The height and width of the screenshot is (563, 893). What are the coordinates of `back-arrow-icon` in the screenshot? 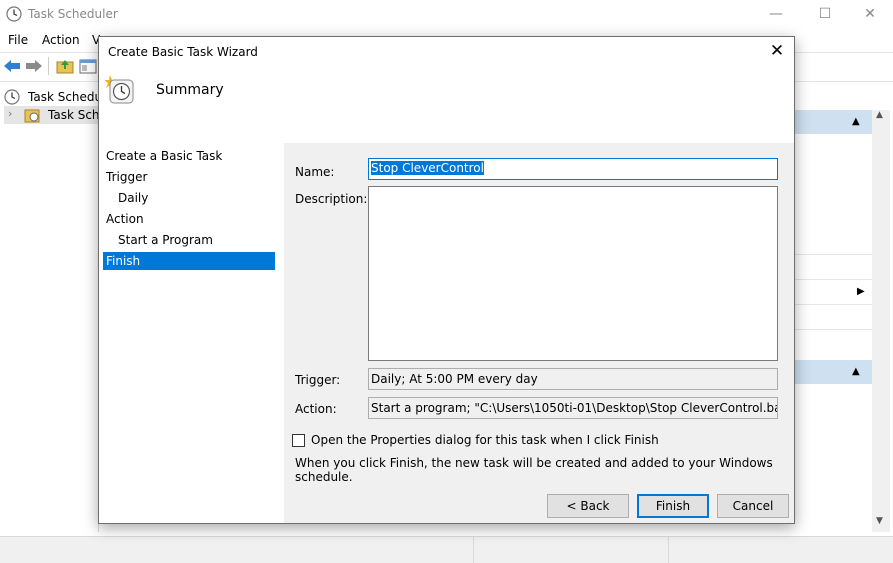 It's located at (12, 66).